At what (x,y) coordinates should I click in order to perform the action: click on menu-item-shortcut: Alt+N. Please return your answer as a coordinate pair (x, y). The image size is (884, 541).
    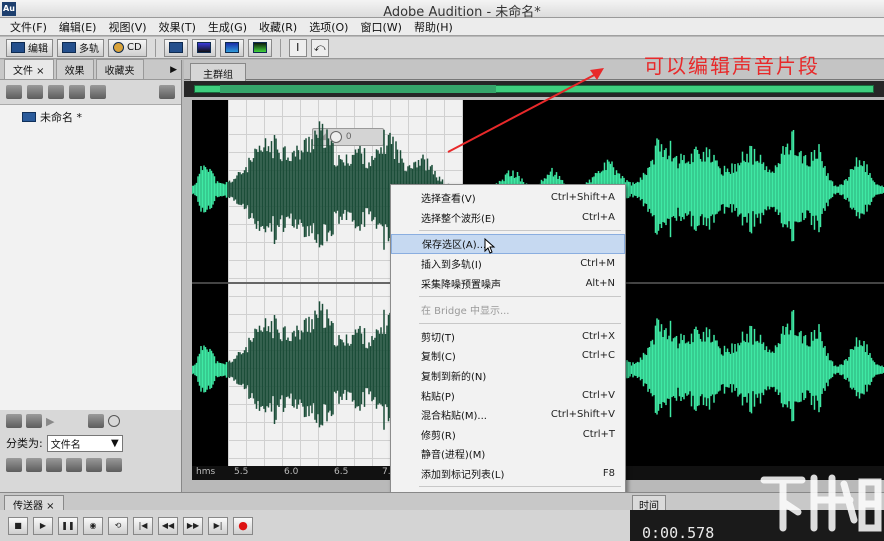
    Looking at the image, I should click on (600, 283).